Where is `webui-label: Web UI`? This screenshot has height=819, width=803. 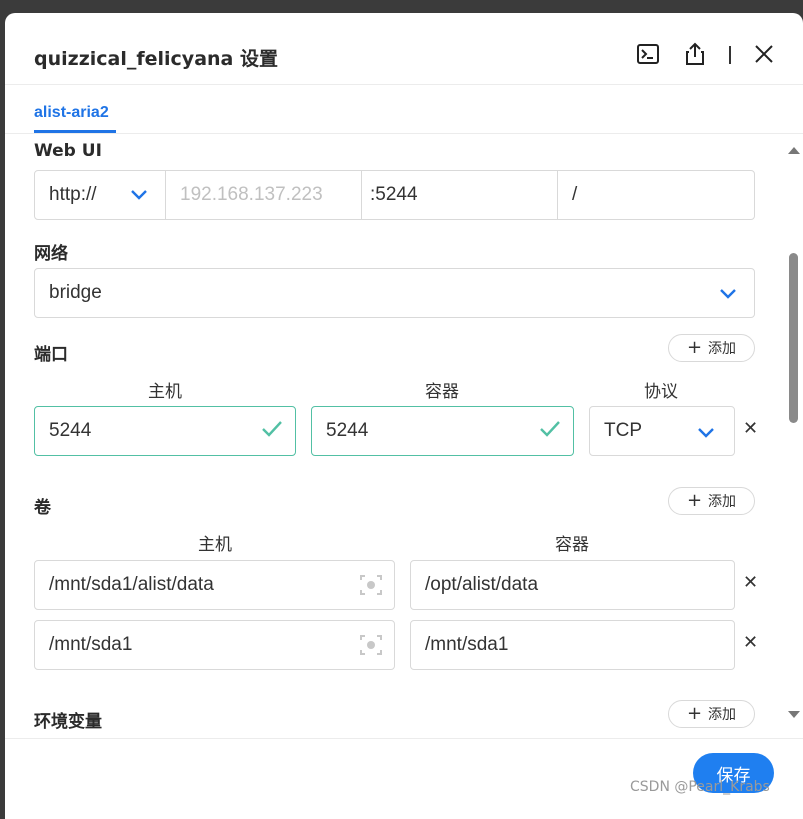 webui-label: Web UI is located at coordinates (68, 151).